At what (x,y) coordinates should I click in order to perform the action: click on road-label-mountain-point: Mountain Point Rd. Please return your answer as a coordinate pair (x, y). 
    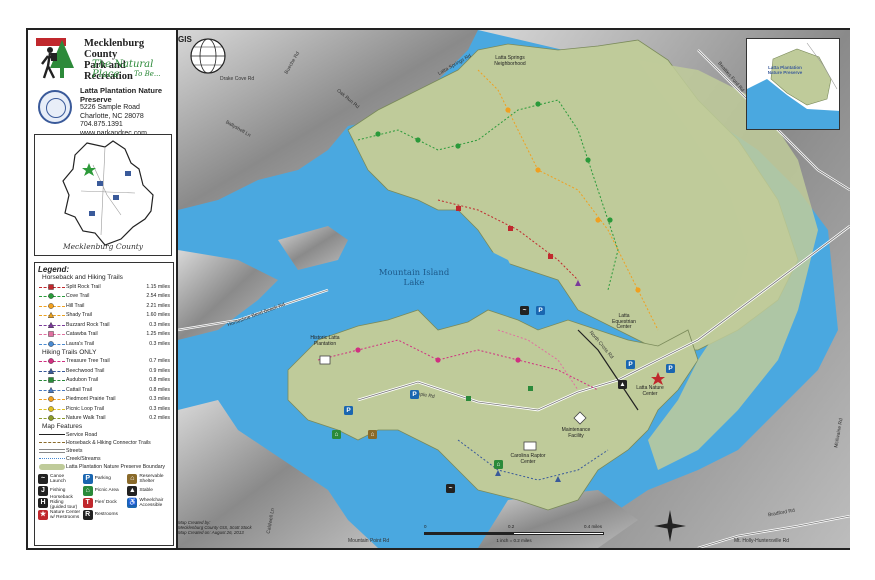
    Looking at the image, I should click on (369, 541).